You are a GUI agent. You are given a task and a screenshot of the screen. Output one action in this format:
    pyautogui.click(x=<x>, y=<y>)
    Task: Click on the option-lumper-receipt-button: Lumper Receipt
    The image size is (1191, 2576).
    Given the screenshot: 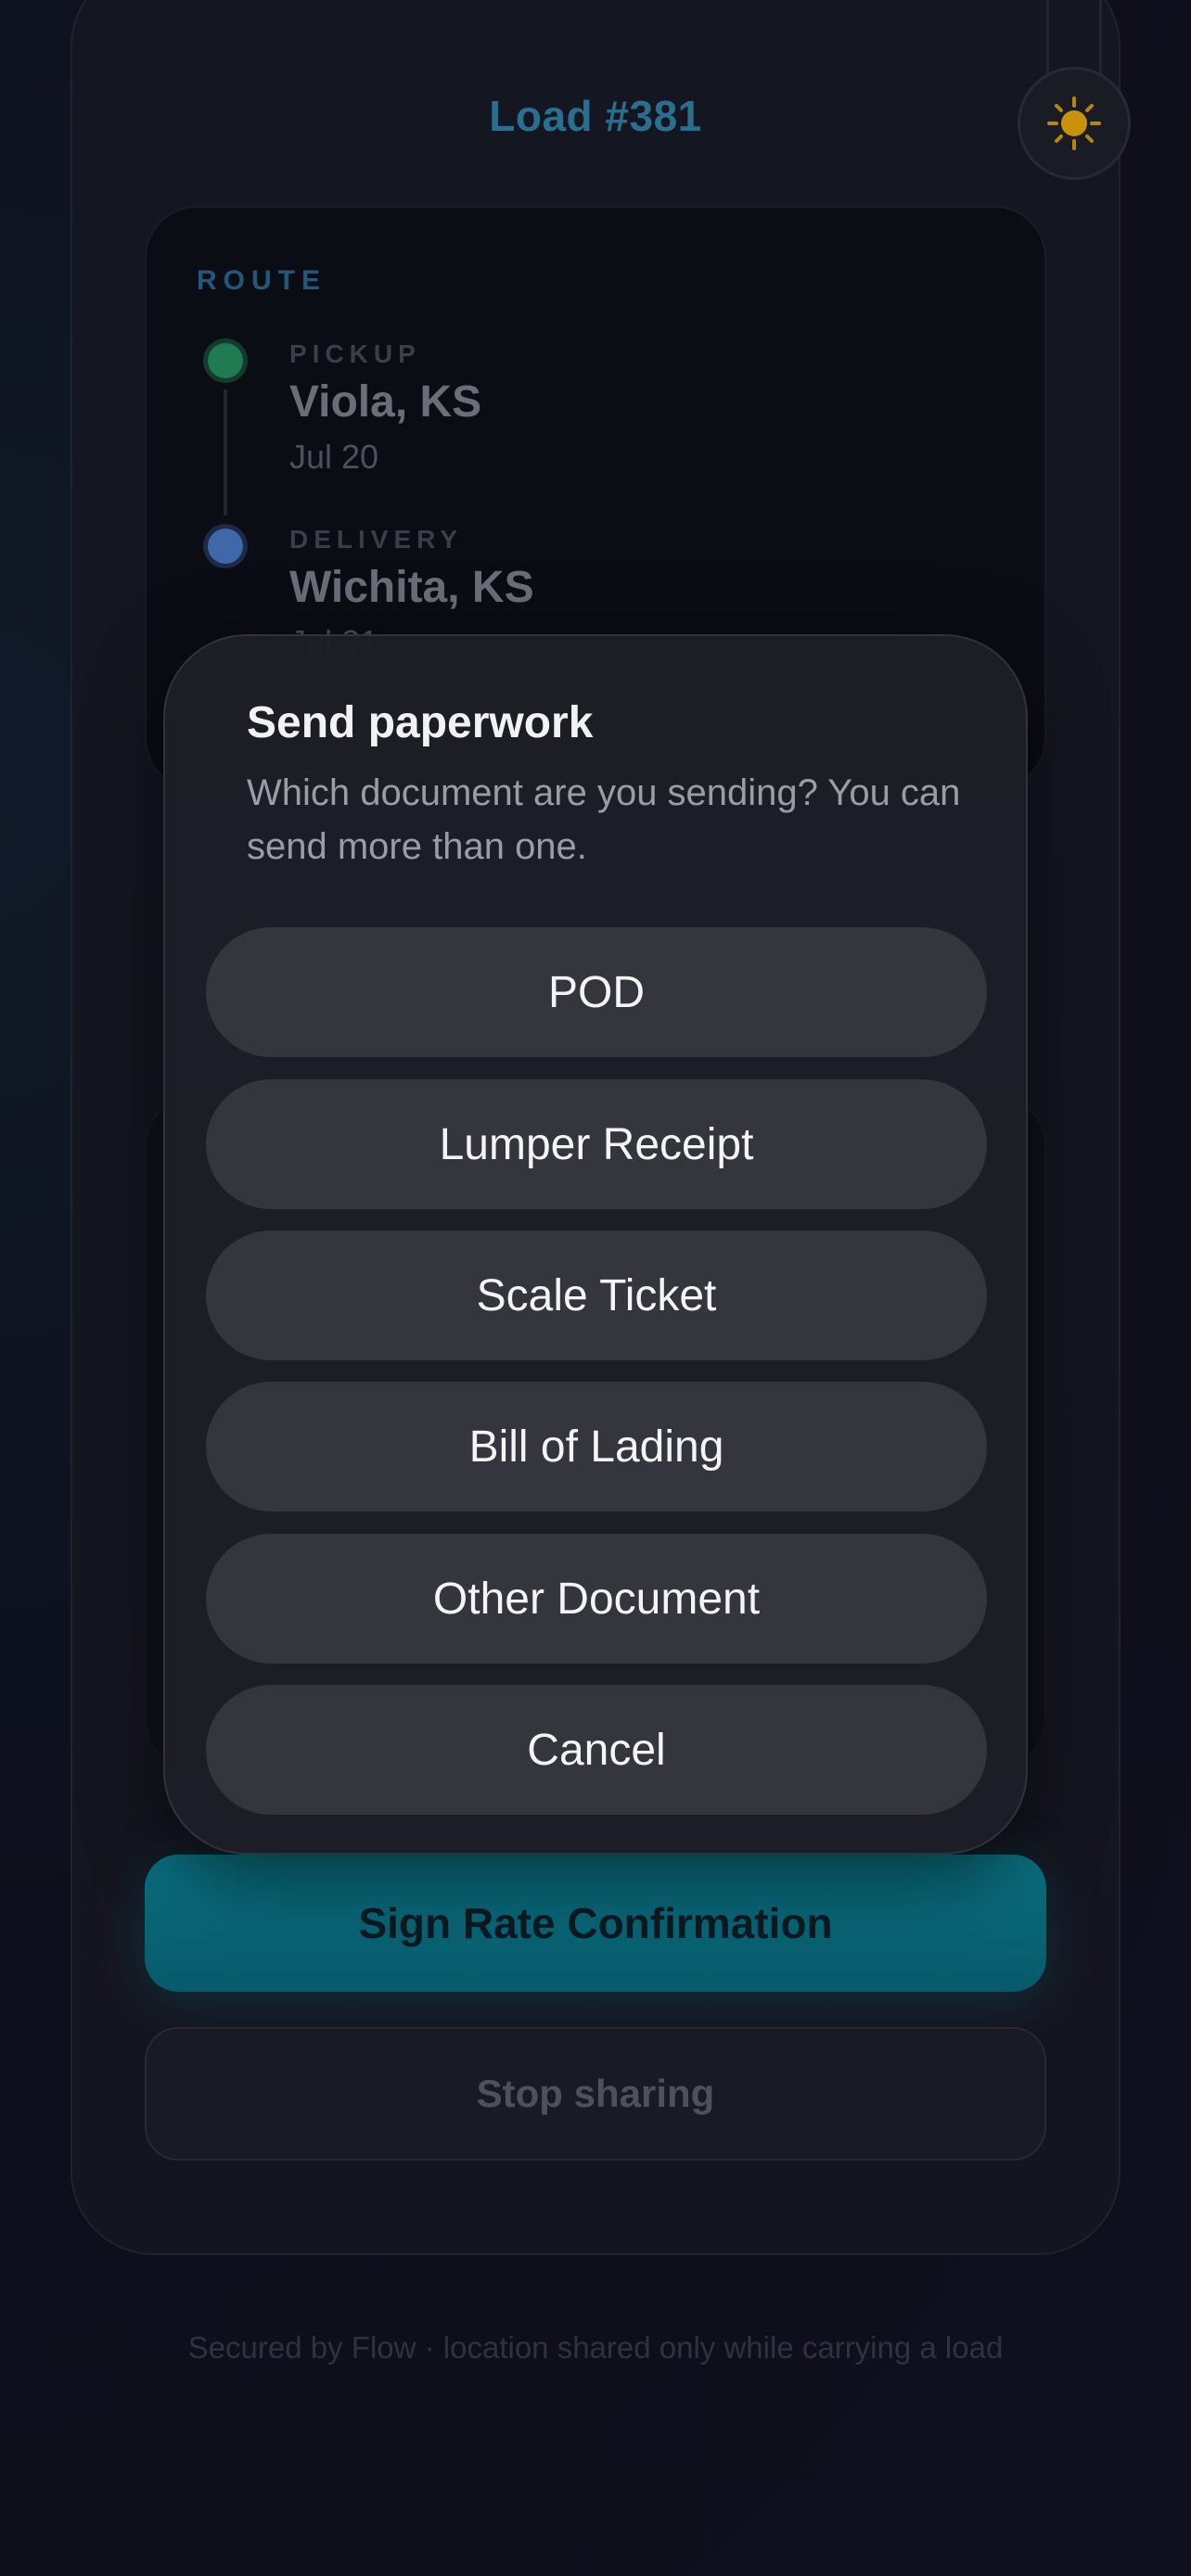 What is the action you would take?
    pyautogui.click(x=597, y=1144)
    